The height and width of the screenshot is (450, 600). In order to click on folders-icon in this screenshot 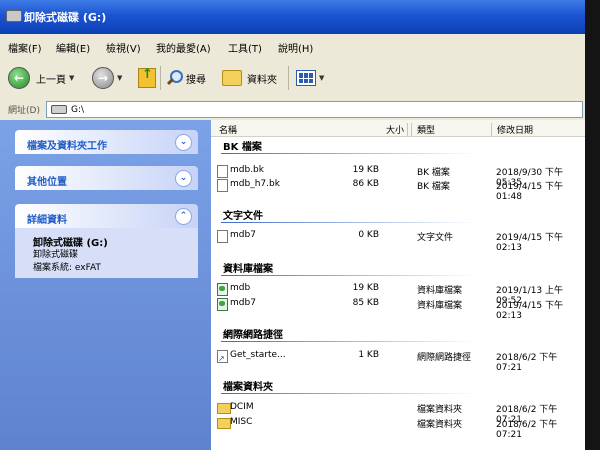, I will do `click(232, 78)`.